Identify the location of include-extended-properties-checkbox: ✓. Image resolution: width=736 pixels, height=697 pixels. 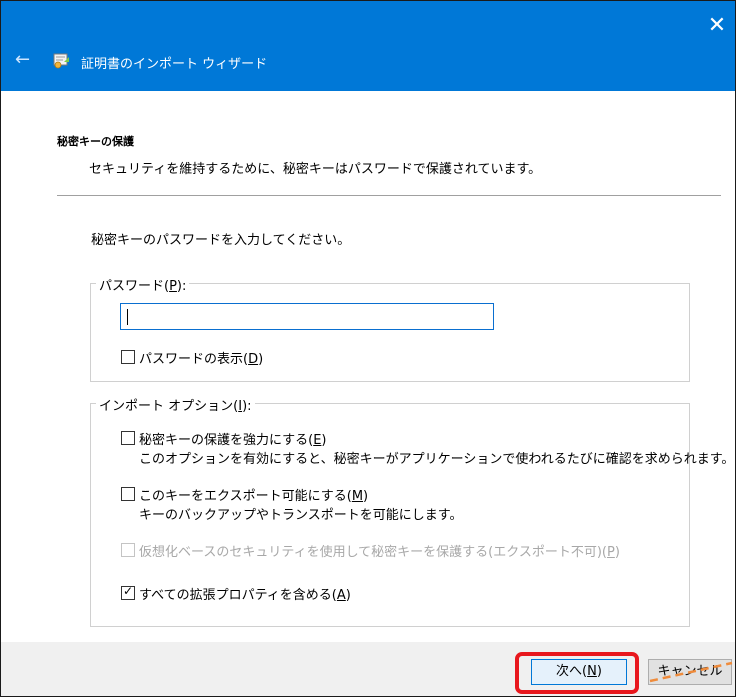
(128, 592).